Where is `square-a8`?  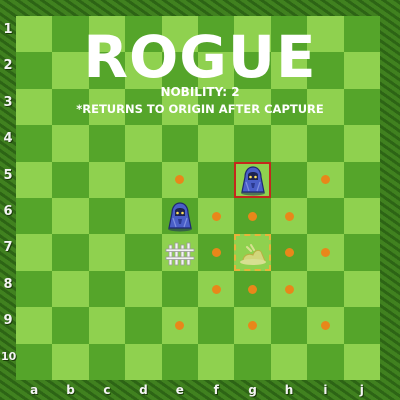 square-a8 is located at coordinates (34, 289).